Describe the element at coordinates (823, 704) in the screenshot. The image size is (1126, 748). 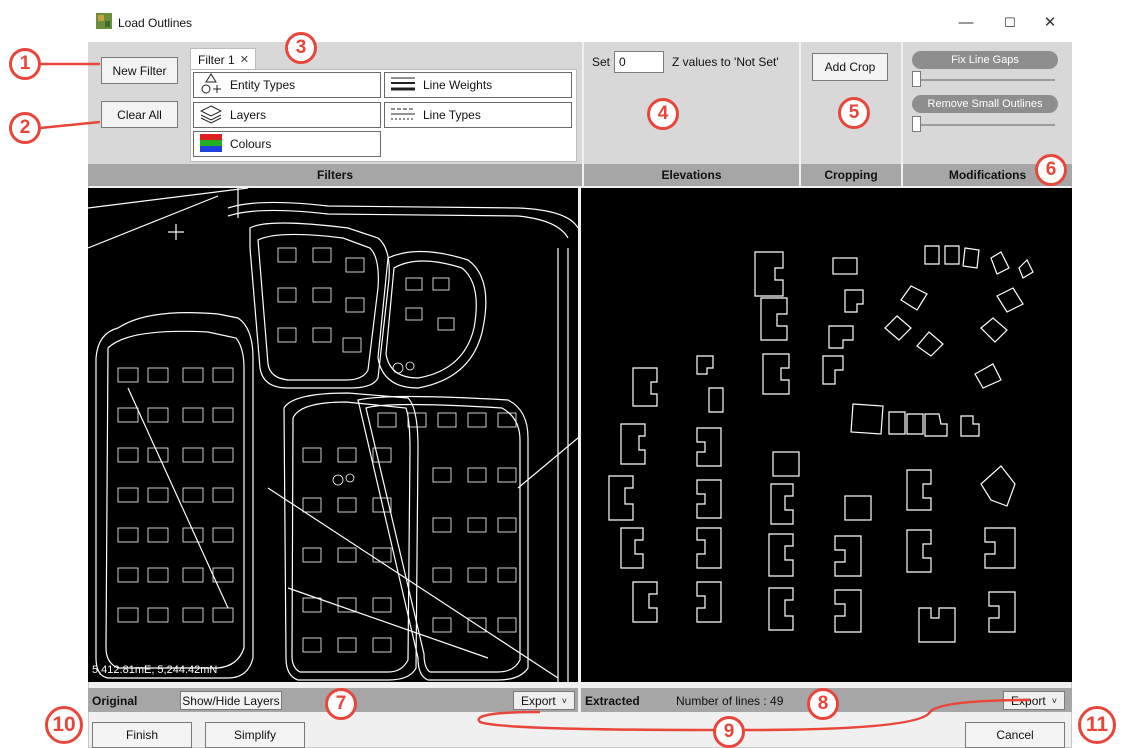
I see `callout-8: 8` at that location.